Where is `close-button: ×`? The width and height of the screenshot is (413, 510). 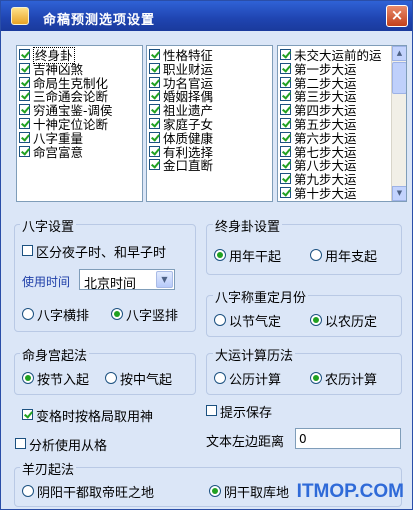
close-button: × is located at coordinates (397, 16).